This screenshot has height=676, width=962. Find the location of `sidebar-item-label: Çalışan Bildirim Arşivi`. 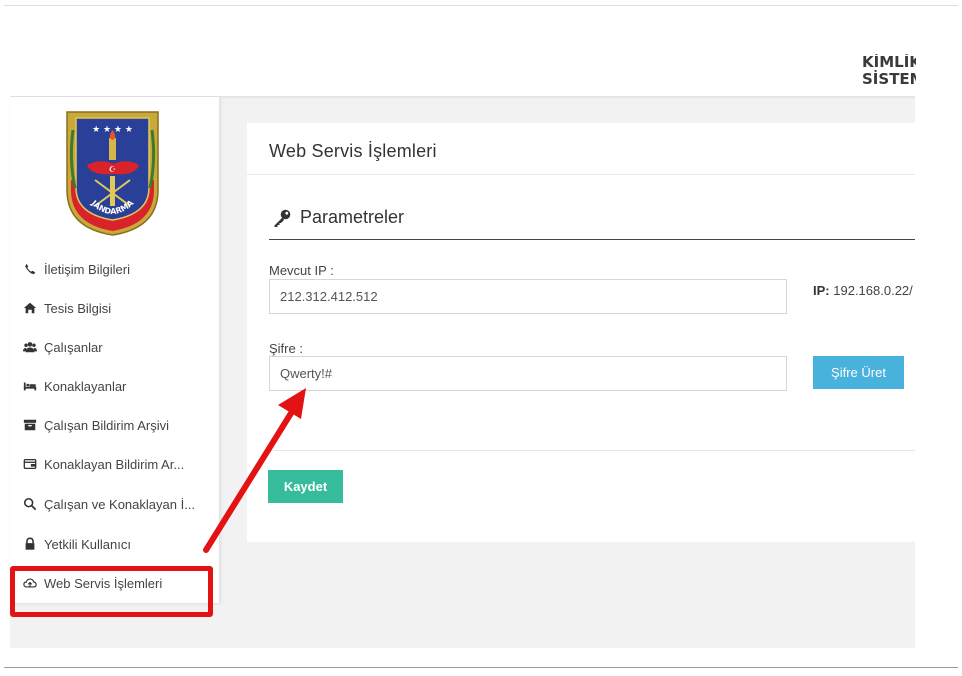

sidebar-item-label: Çalışan Bildirim Arşivi is located at coordinates (106, 425).